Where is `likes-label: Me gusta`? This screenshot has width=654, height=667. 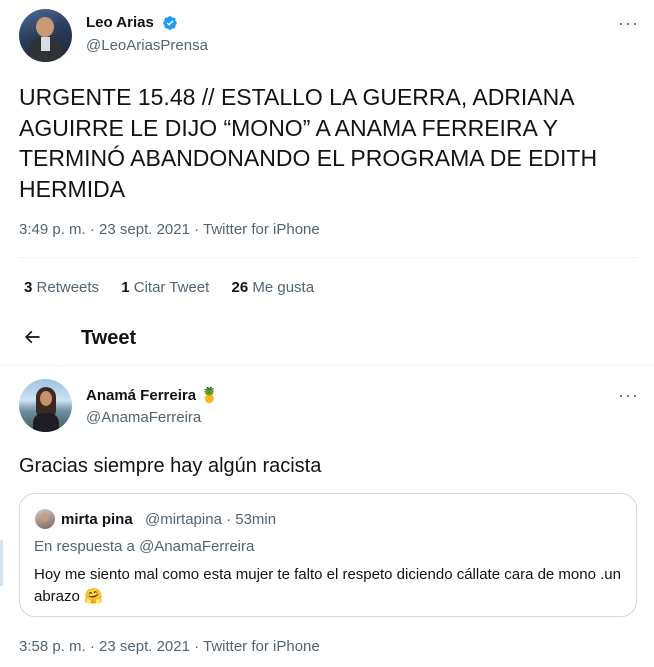
likes-label: Me gusta is located at coordinates (283, 287).